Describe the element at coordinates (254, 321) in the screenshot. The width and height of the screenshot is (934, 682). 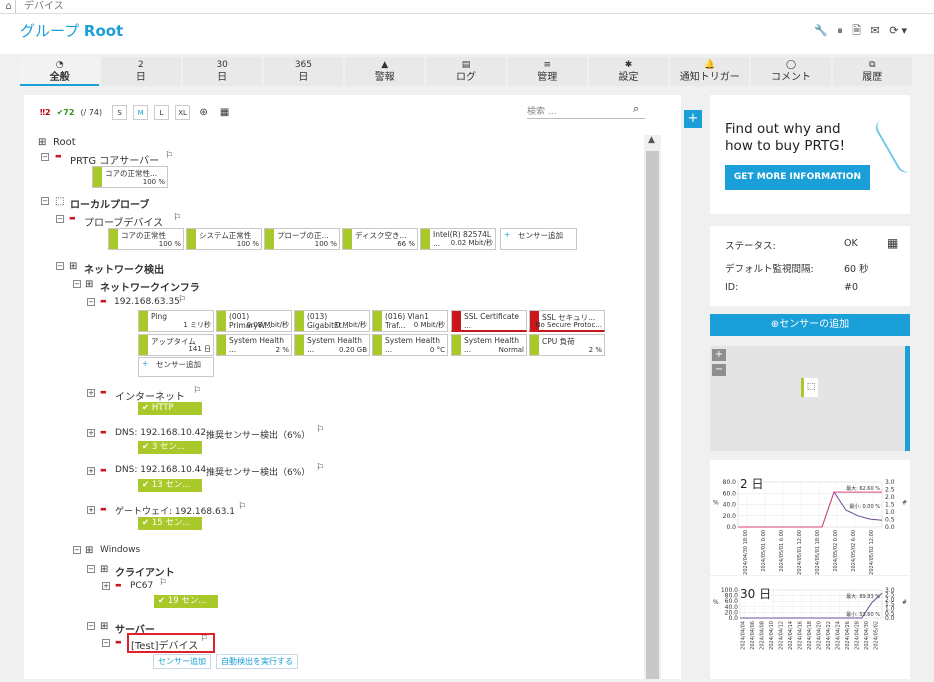
I see `sensor-tile: (001) PrimaryW... 0.08 Mbit/秒` at that location.